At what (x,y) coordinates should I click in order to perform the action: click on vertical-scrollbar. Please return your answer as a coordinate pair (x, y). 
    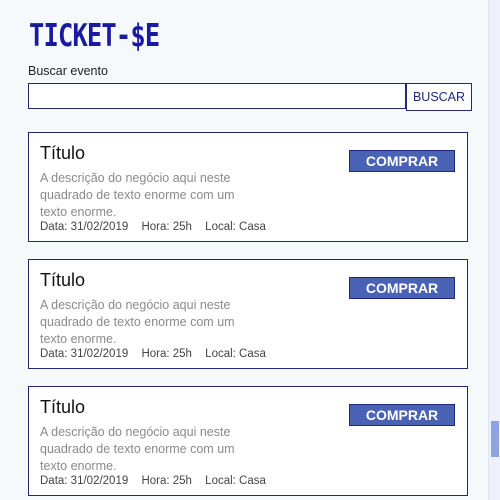
    Looking at the image, I should click on (494, 250).